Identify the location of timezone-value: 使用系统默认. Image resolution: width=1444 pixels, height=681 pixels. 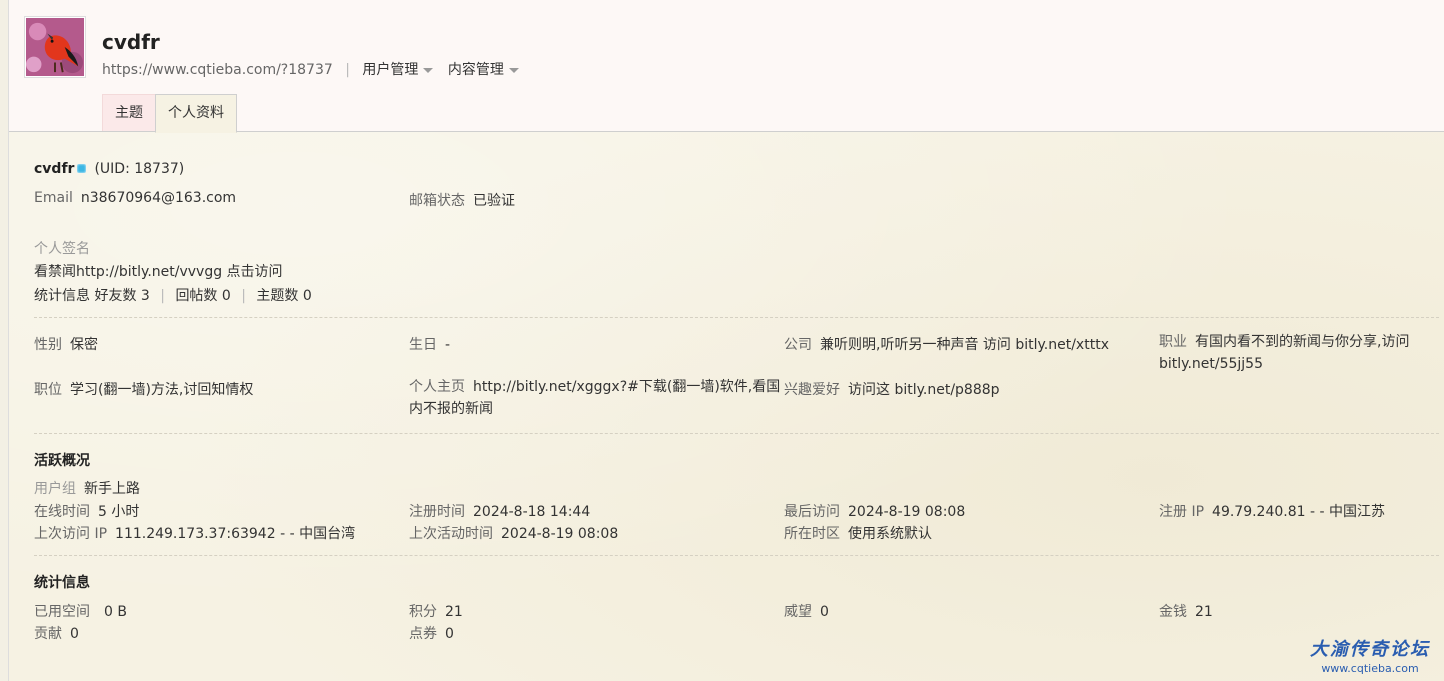
(890, 534).